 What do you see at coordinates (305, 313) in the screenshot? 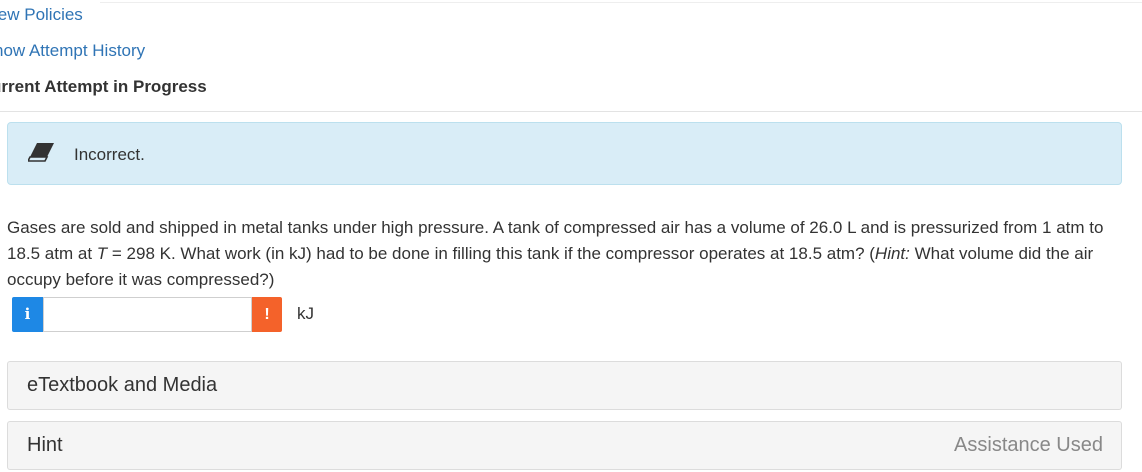
I see `answer-unit: kJ` at bounding box center [305, 313].